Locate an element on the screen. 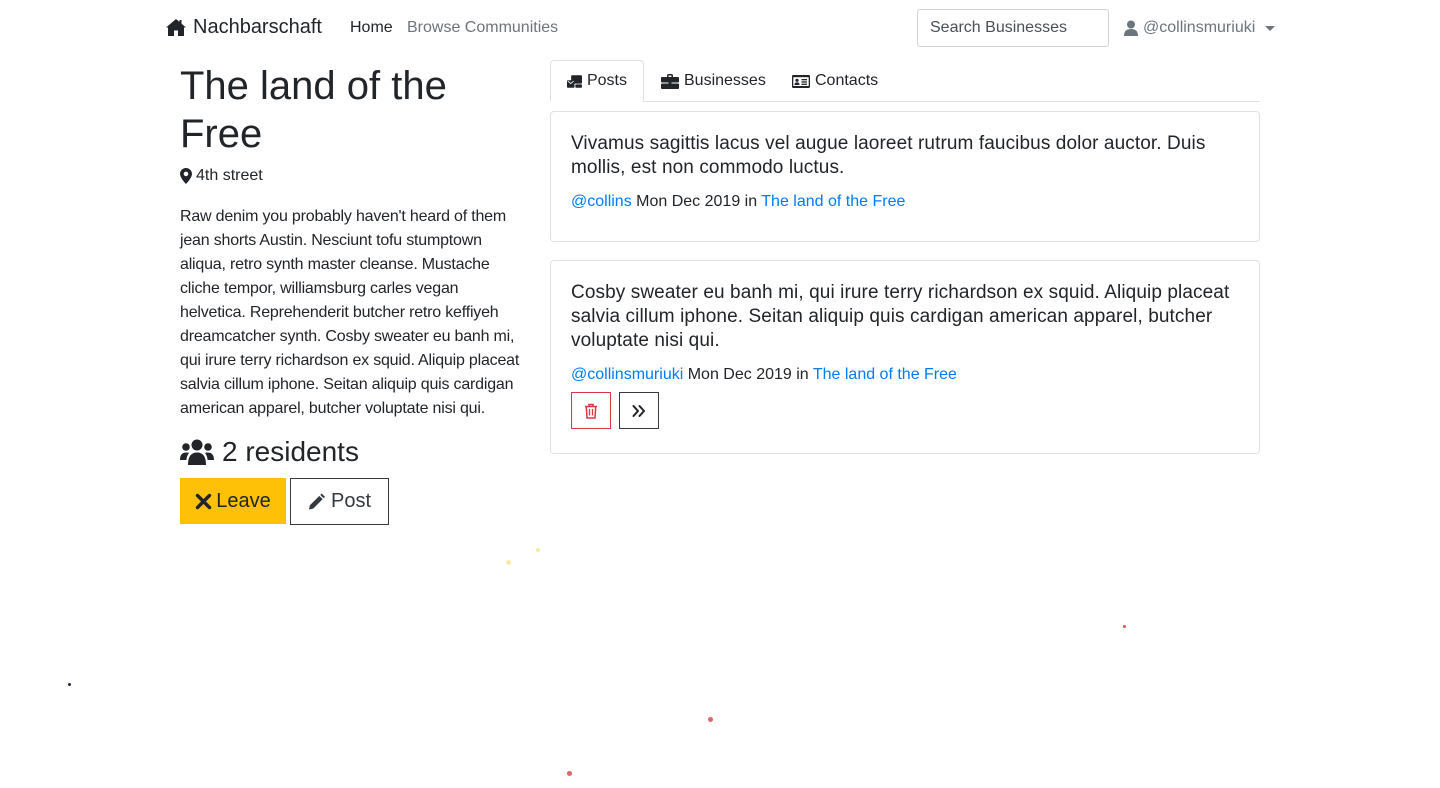  content-tabs: Posts Businesses Contacts is located at coordinates (905, 81).